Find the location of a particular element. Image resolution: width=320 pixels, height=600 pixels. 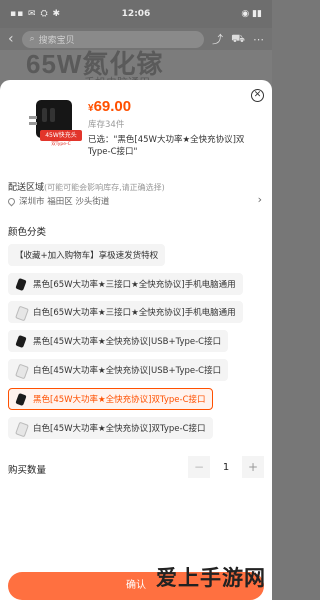

status-icons-right: ◉ ▮▮ is located at coordinates (251, 14).